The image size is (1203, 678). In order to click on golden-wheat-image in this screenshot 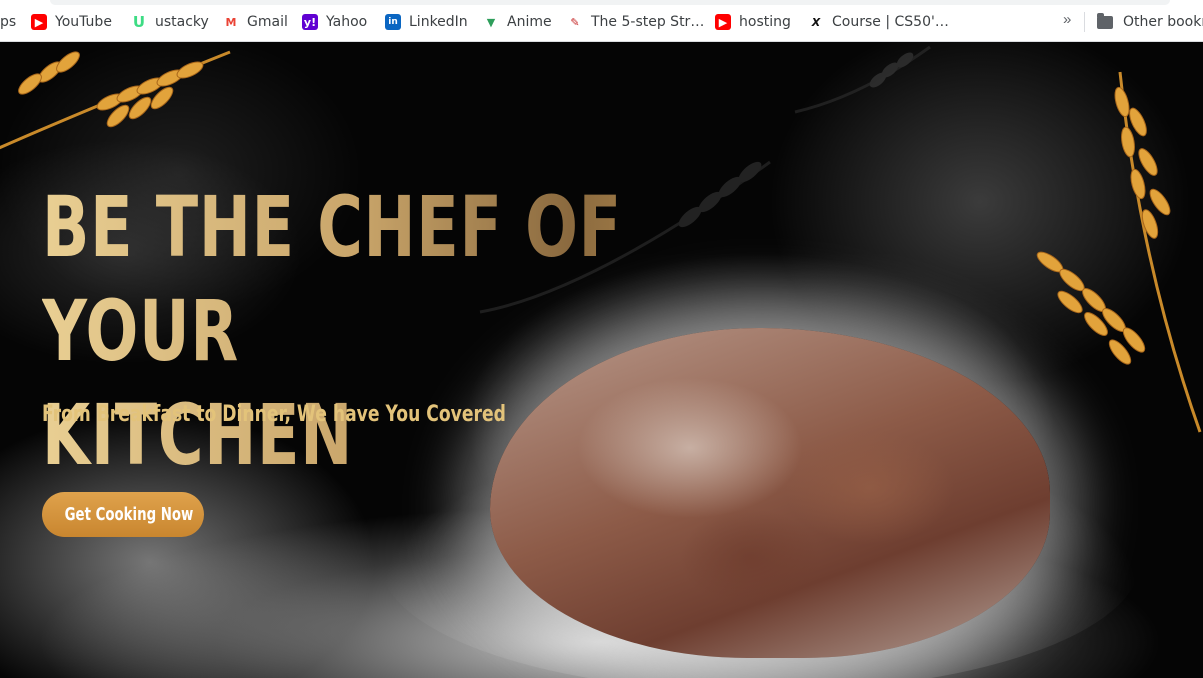, I will do `click(115, 100)`.